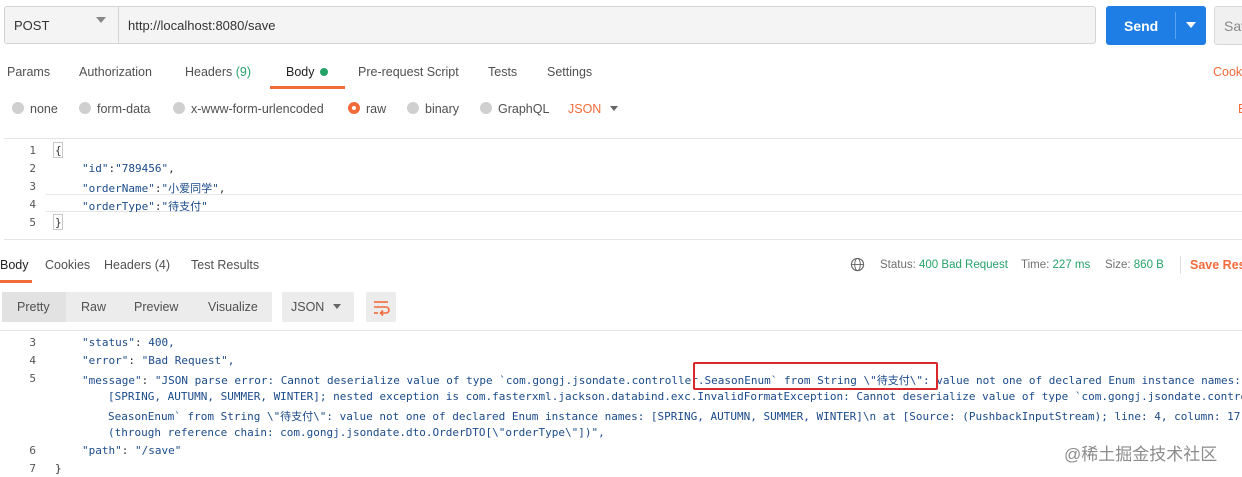  Describe the element at coordinates (179, 108) in the screenshot. I see `radio-urlencoded` at that location.